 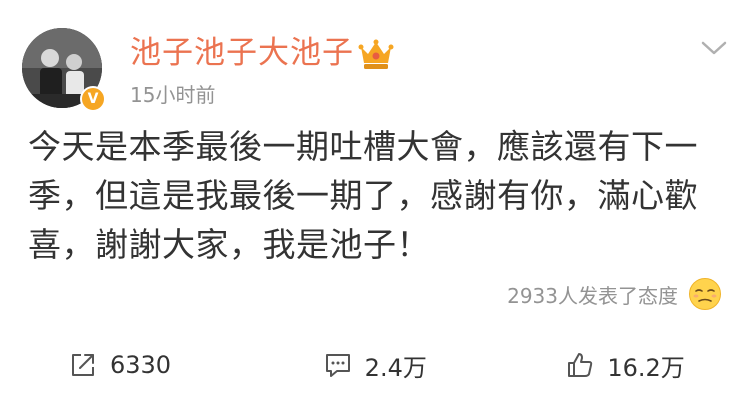 What do you see at coordinates (229, 244) in the screenshot?
I see `post-text-line: 喜，謝謝大家，我是池子！` at bounding box center [229, 244].